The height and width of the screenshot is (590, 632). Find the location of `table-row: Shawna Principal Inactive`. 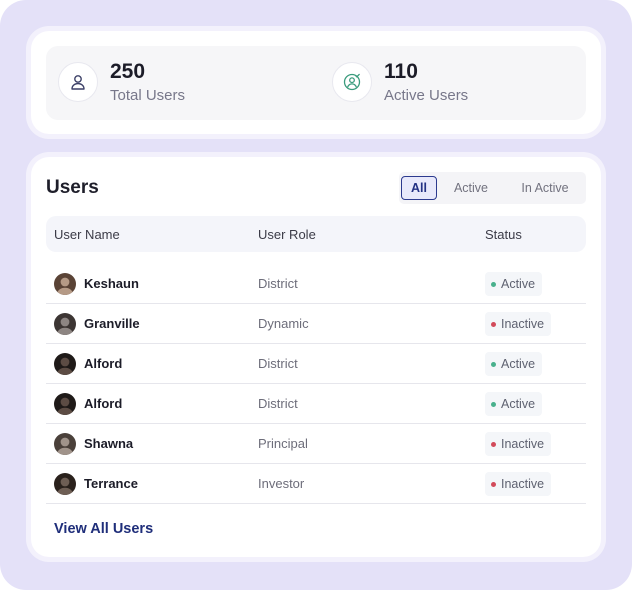

table-row: Shawna Principal Inactive is located at coordinates (316, 444).